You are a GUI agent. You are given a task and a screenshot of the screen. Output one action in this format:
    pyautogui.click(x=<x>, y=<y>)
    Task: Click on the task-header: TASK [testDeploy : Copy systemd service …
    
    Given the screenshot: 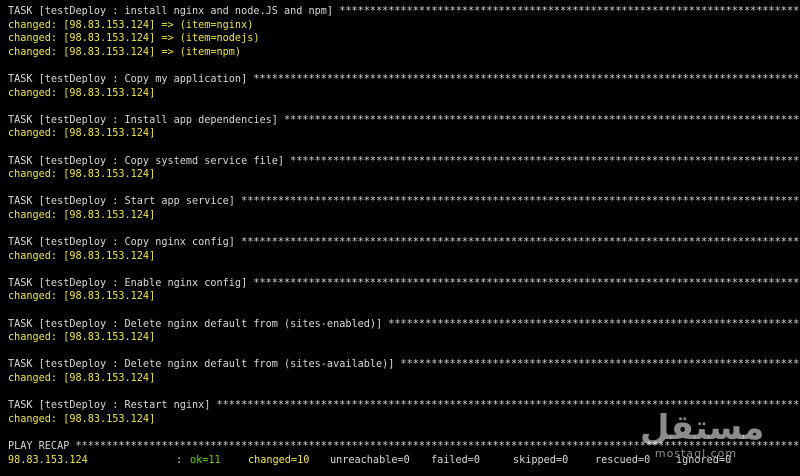 What is the action you would take?
    pyautogui.click(x=404, y=161)
    